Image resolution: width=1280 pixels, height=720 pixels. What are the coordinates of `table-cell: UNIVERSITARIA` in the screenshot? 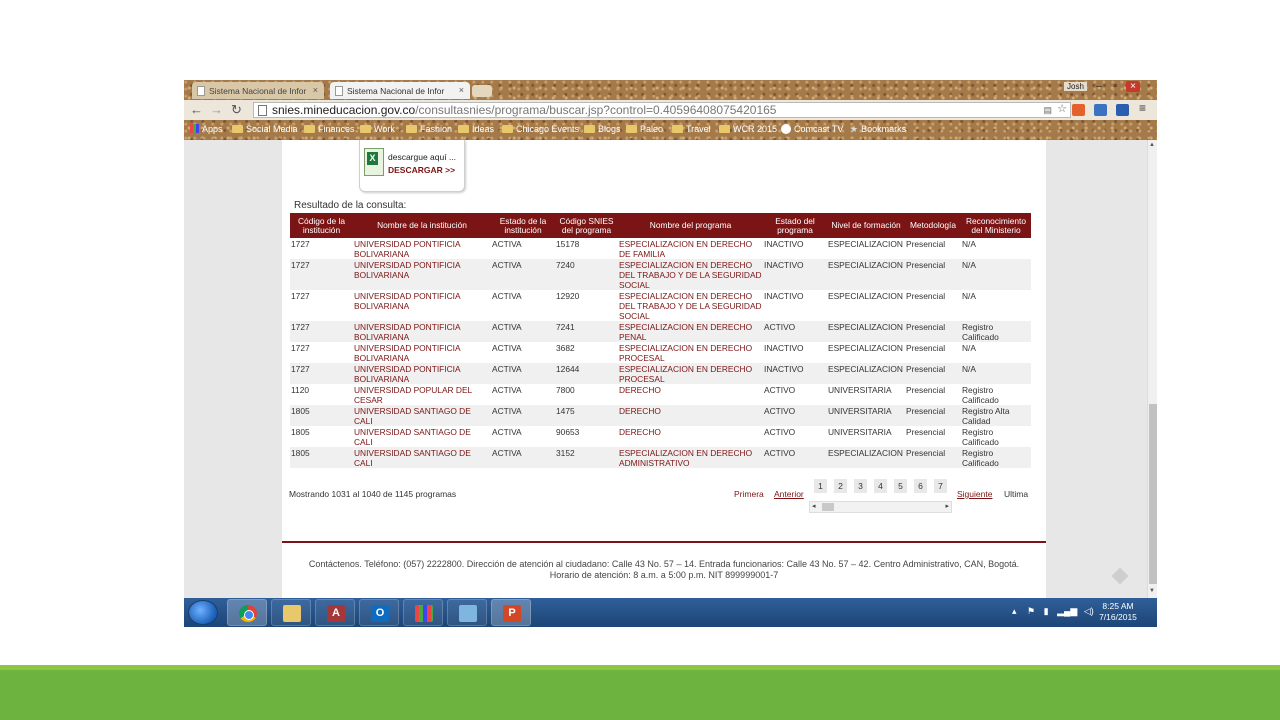 It's located at (866, 415).